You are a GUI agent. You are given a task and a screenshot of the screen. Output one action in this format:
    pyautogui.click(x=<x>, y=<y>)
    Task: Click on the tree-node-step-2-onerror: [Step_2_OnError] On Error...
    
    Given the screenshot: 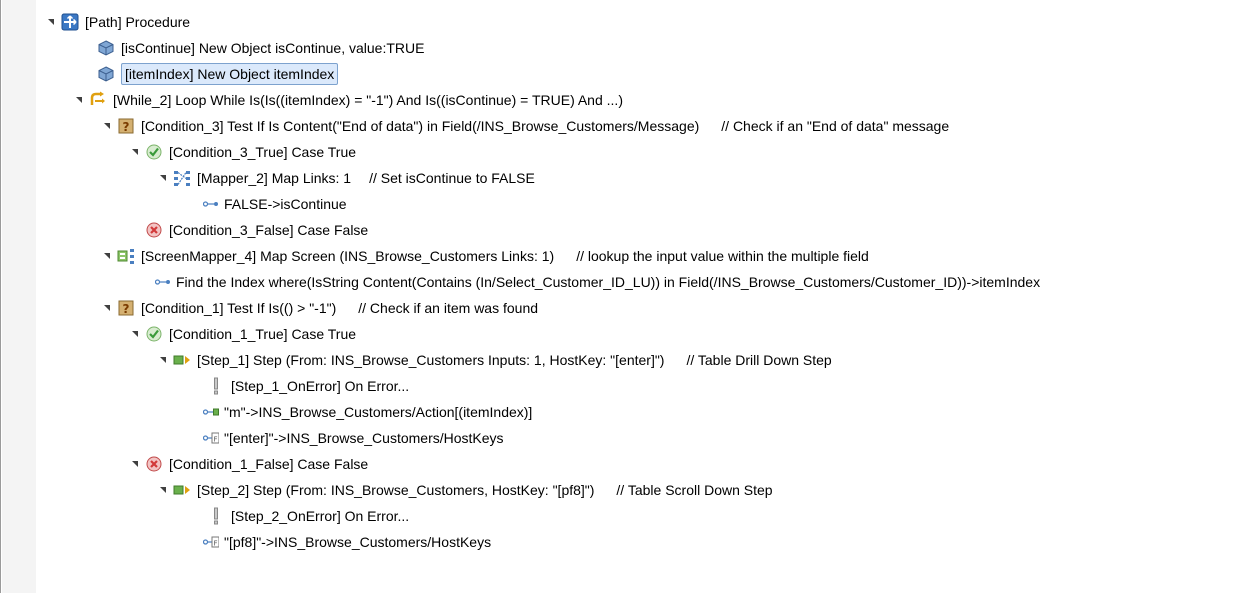 What is the action you would take?
    pyautogui.click(x=309, y=516)
    